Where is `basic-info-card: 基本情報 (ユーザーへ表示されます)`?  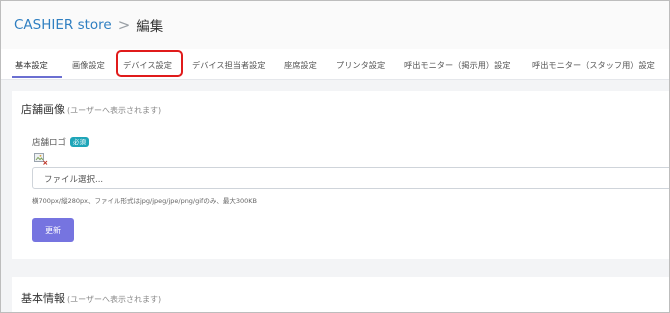
basic-info-card: 基本情報 (ユーザーへ表示されます) is located at coordinates (340, 294).